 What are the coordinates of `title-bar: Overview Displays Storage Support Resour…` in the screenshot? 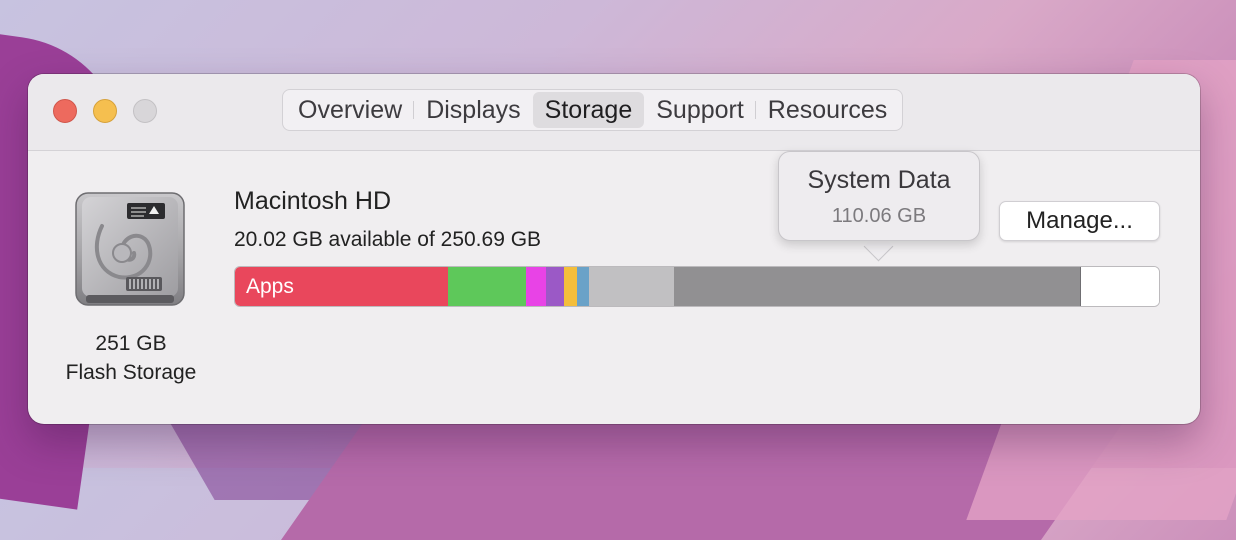 It's located at (614, 112).